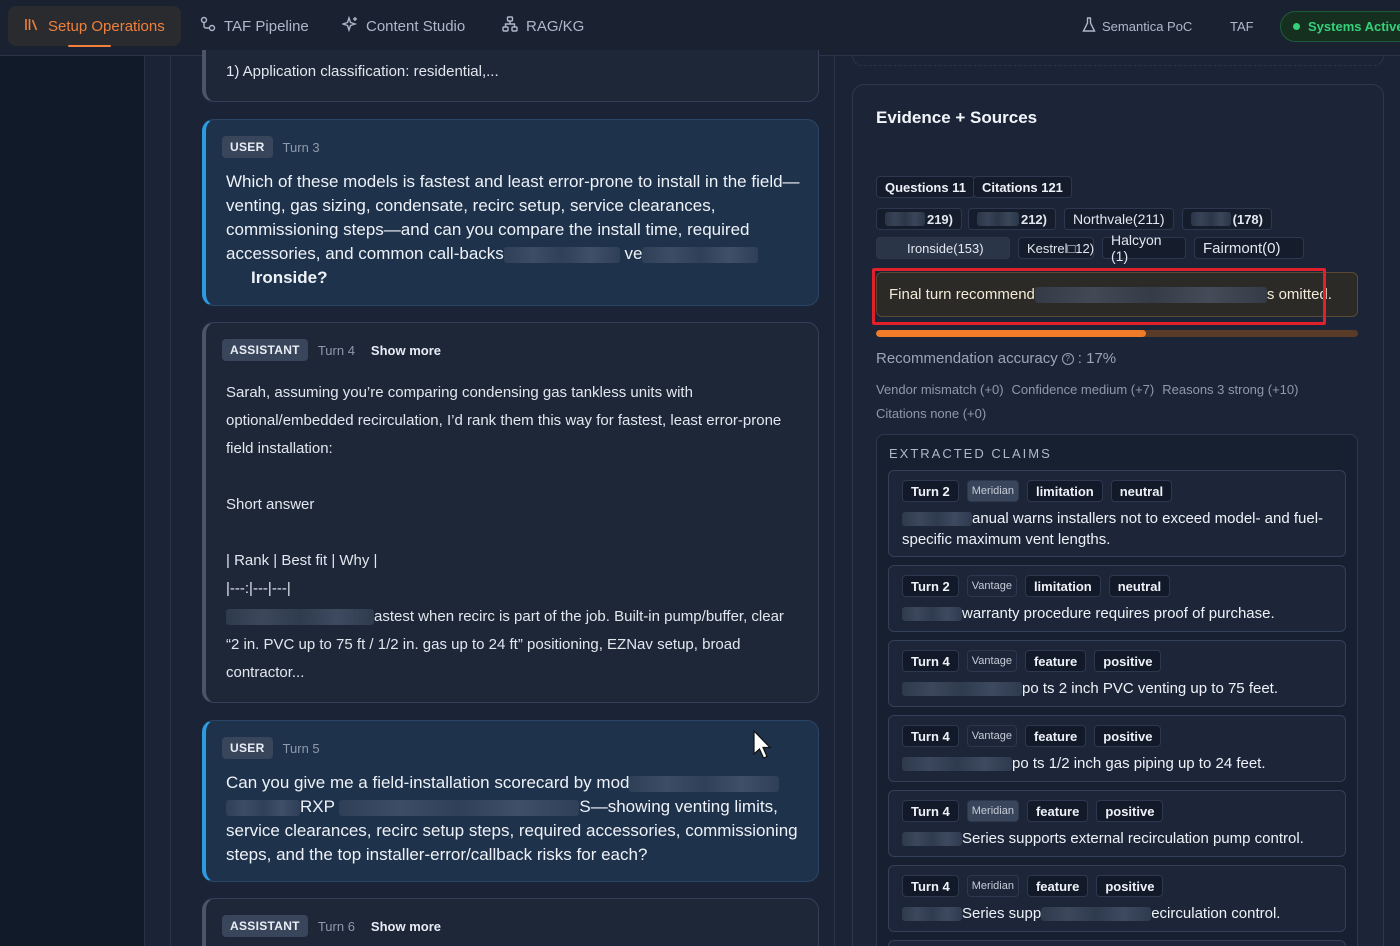 The width and height of the screenshot is (1400, 946). I want to click on taf-link: TAF, so click(1242, 26).